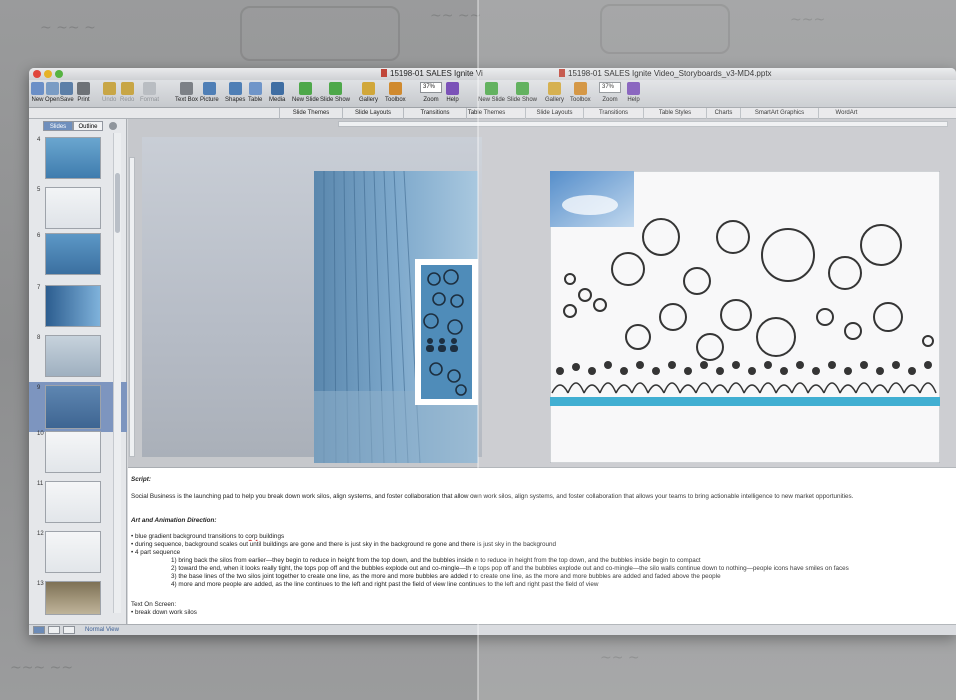 The height and width of the screenshot is (700, 956). What do you see at coordinates (723, 113) in the screenshot?
I see `ribbon-tab-charts-right: Charts` at bounding box center [723, 113].